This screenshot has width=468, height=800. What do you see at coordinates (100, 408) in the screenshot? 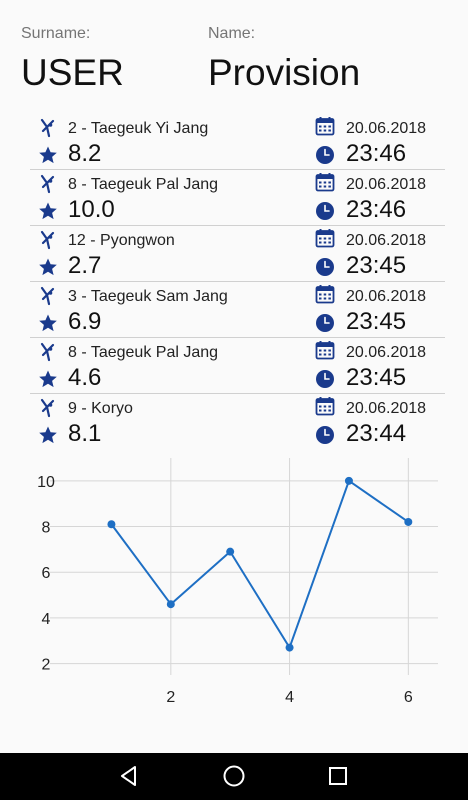
I see `form-name: 9 - Koryo` at bounding box center [100, 408].